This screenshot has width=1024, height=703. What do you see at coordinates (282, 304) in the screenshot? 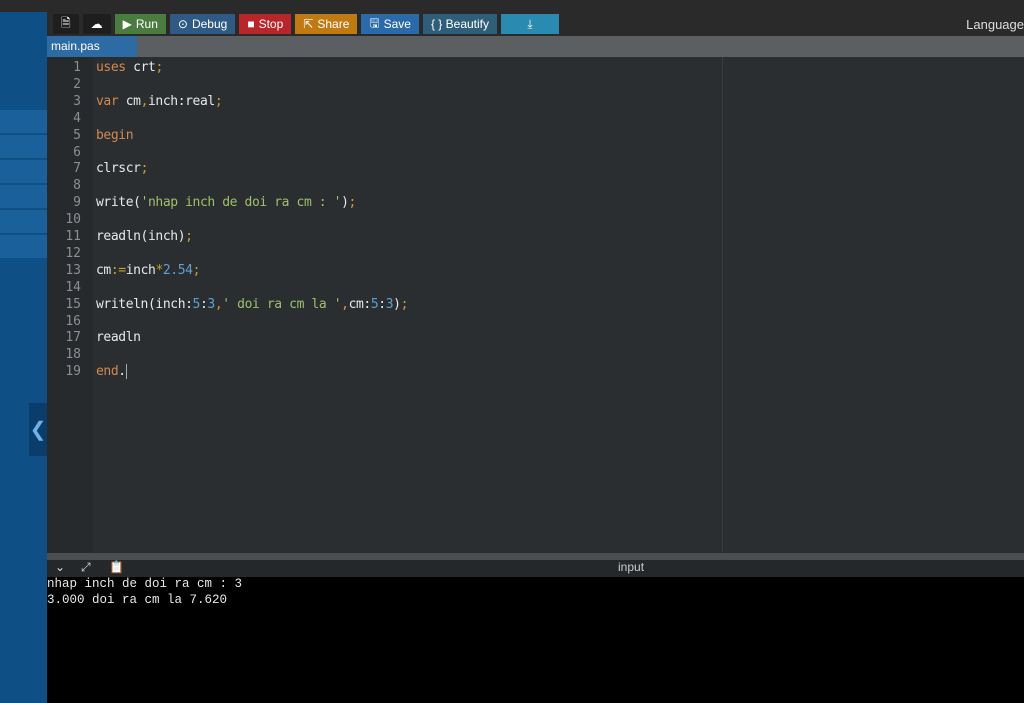
I see `code-token: ' doi ra cm la '` at bounding box center [282, 304].